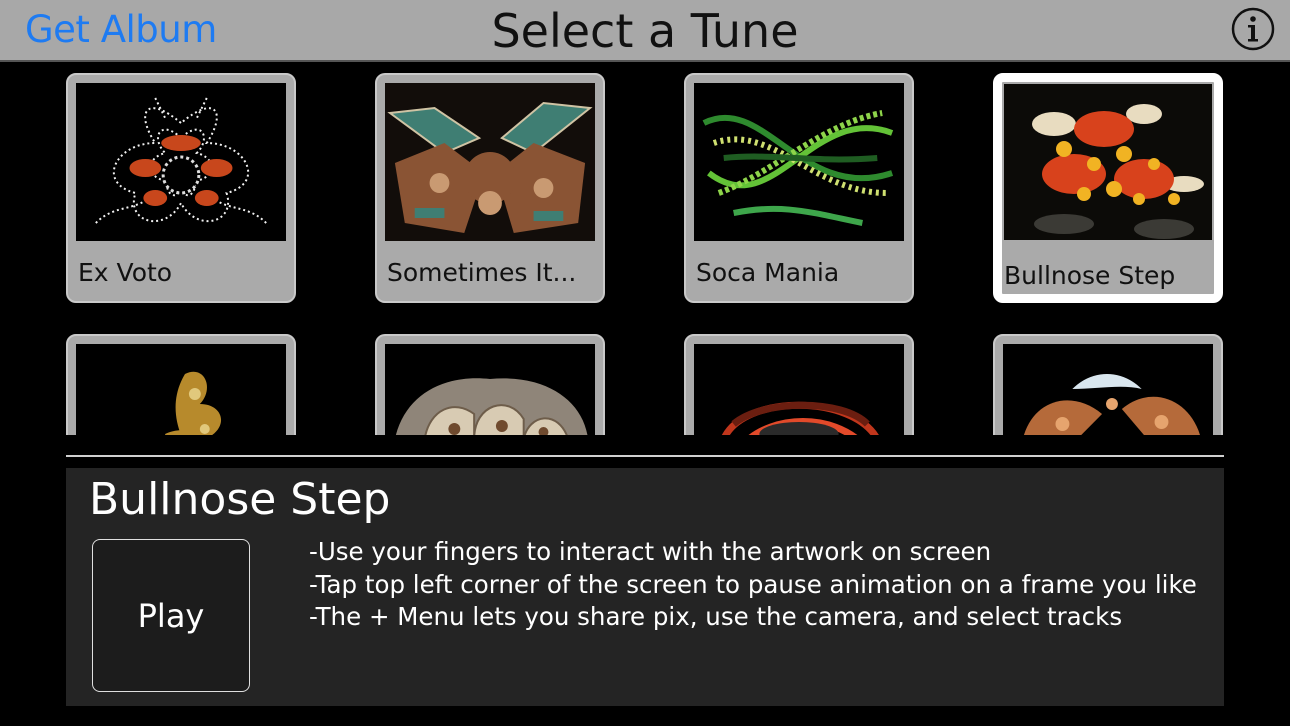  I want to click on info-icon, so click(1253, 29).